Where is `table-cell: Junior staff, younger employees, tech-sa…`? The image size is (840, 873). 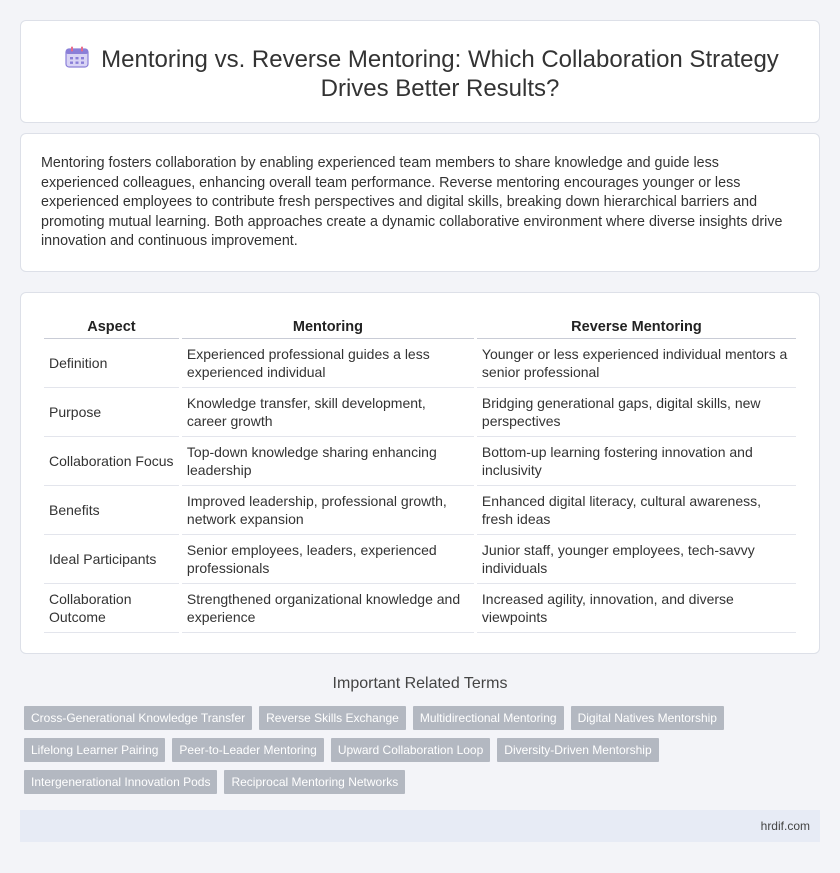
table-cell: Junior staff, younger employees, tech-sa… is located at coordinates (636, 559).